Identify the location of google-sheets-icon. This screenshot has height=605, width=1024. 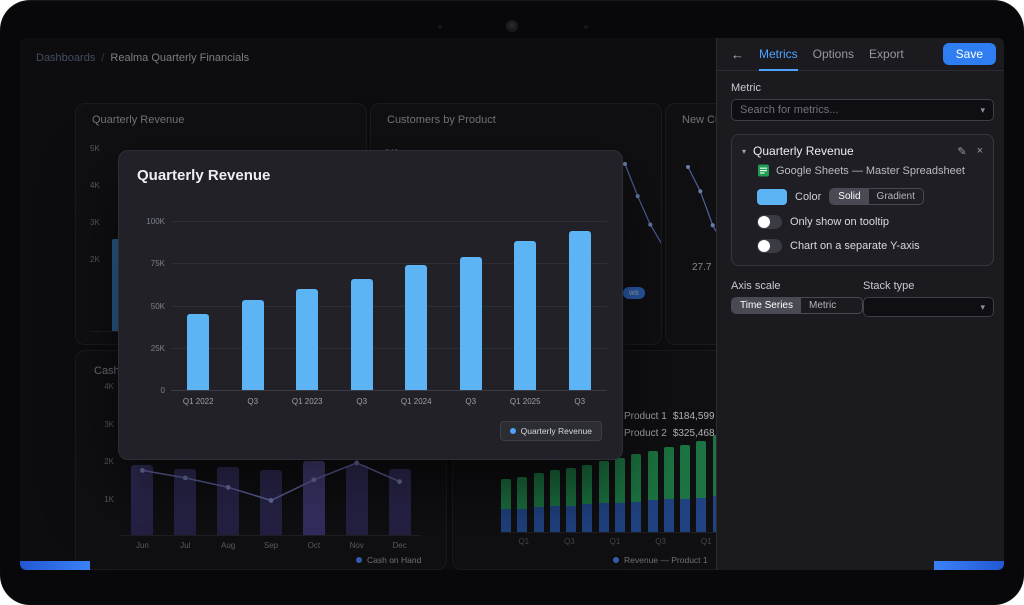
(763, 170).